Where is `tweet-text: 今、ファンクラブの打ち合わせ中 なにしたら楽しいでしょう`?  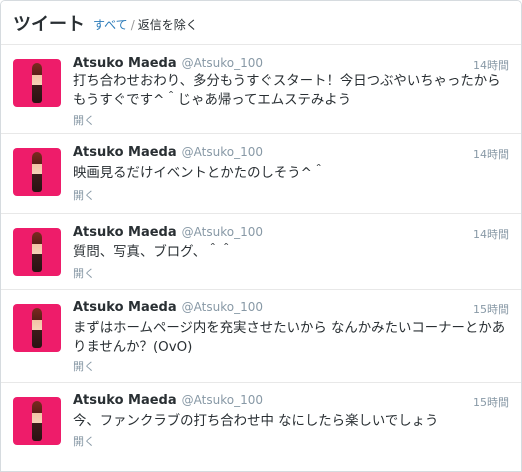
tweet-text: 今、ファンクラブの打ち合わせ中 なにしたら楽しいでしょう is located at coordinates (256, 421).